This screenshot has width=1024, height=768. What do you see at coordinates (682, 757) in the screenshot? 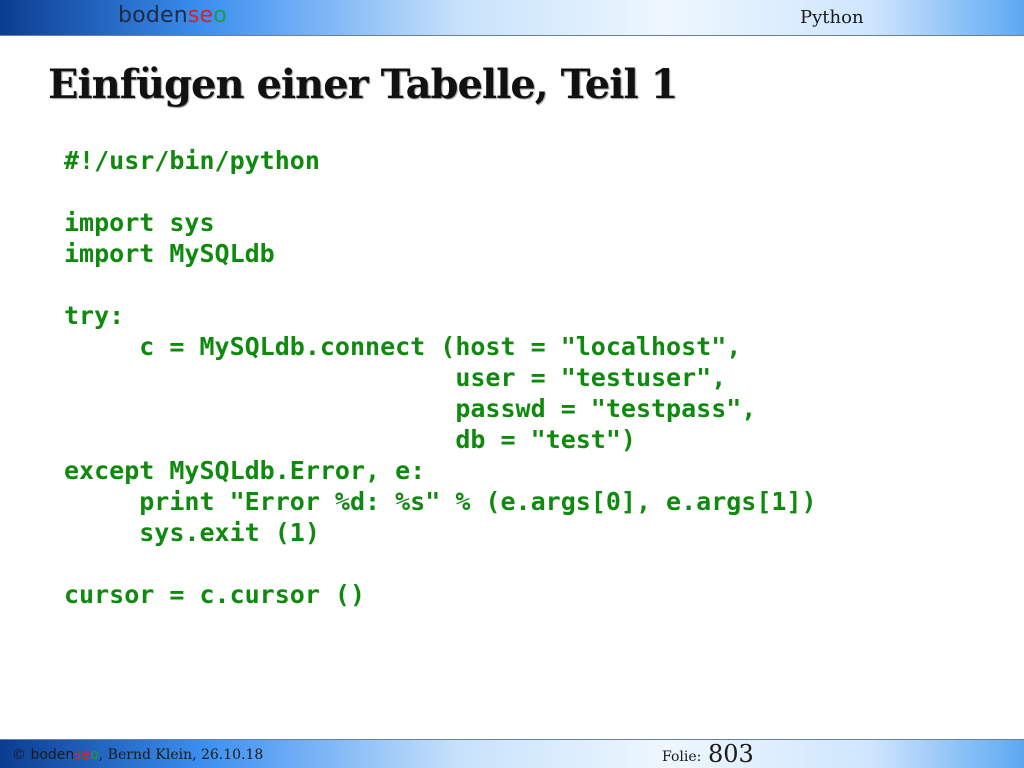
I see `folie-label: Folie:` at bounding box center [682, 757].